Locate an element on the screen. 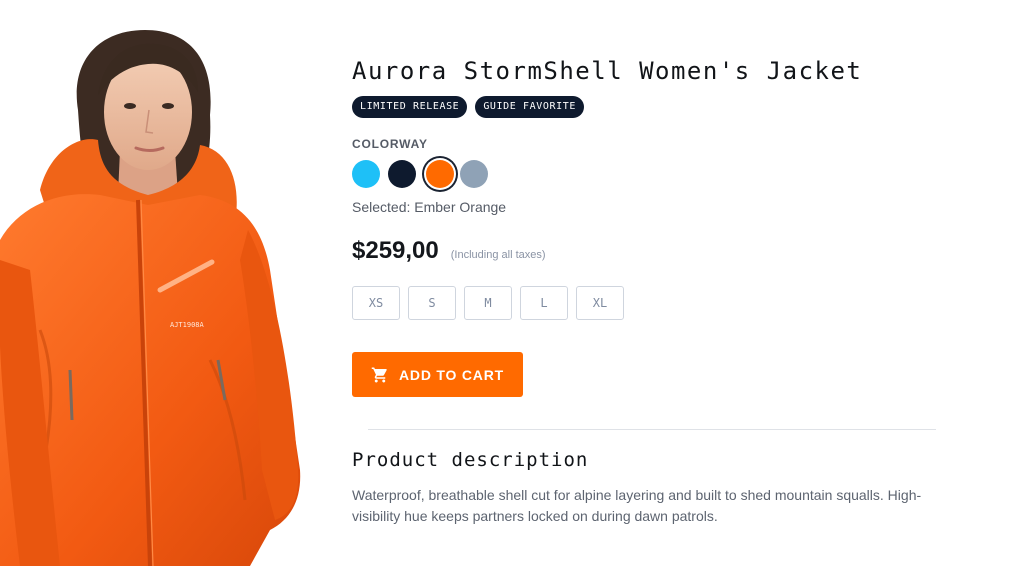 Image resolution: width=1013 pixels, height=566 pixels. swatch-slate is located at coordinates (474, 174).